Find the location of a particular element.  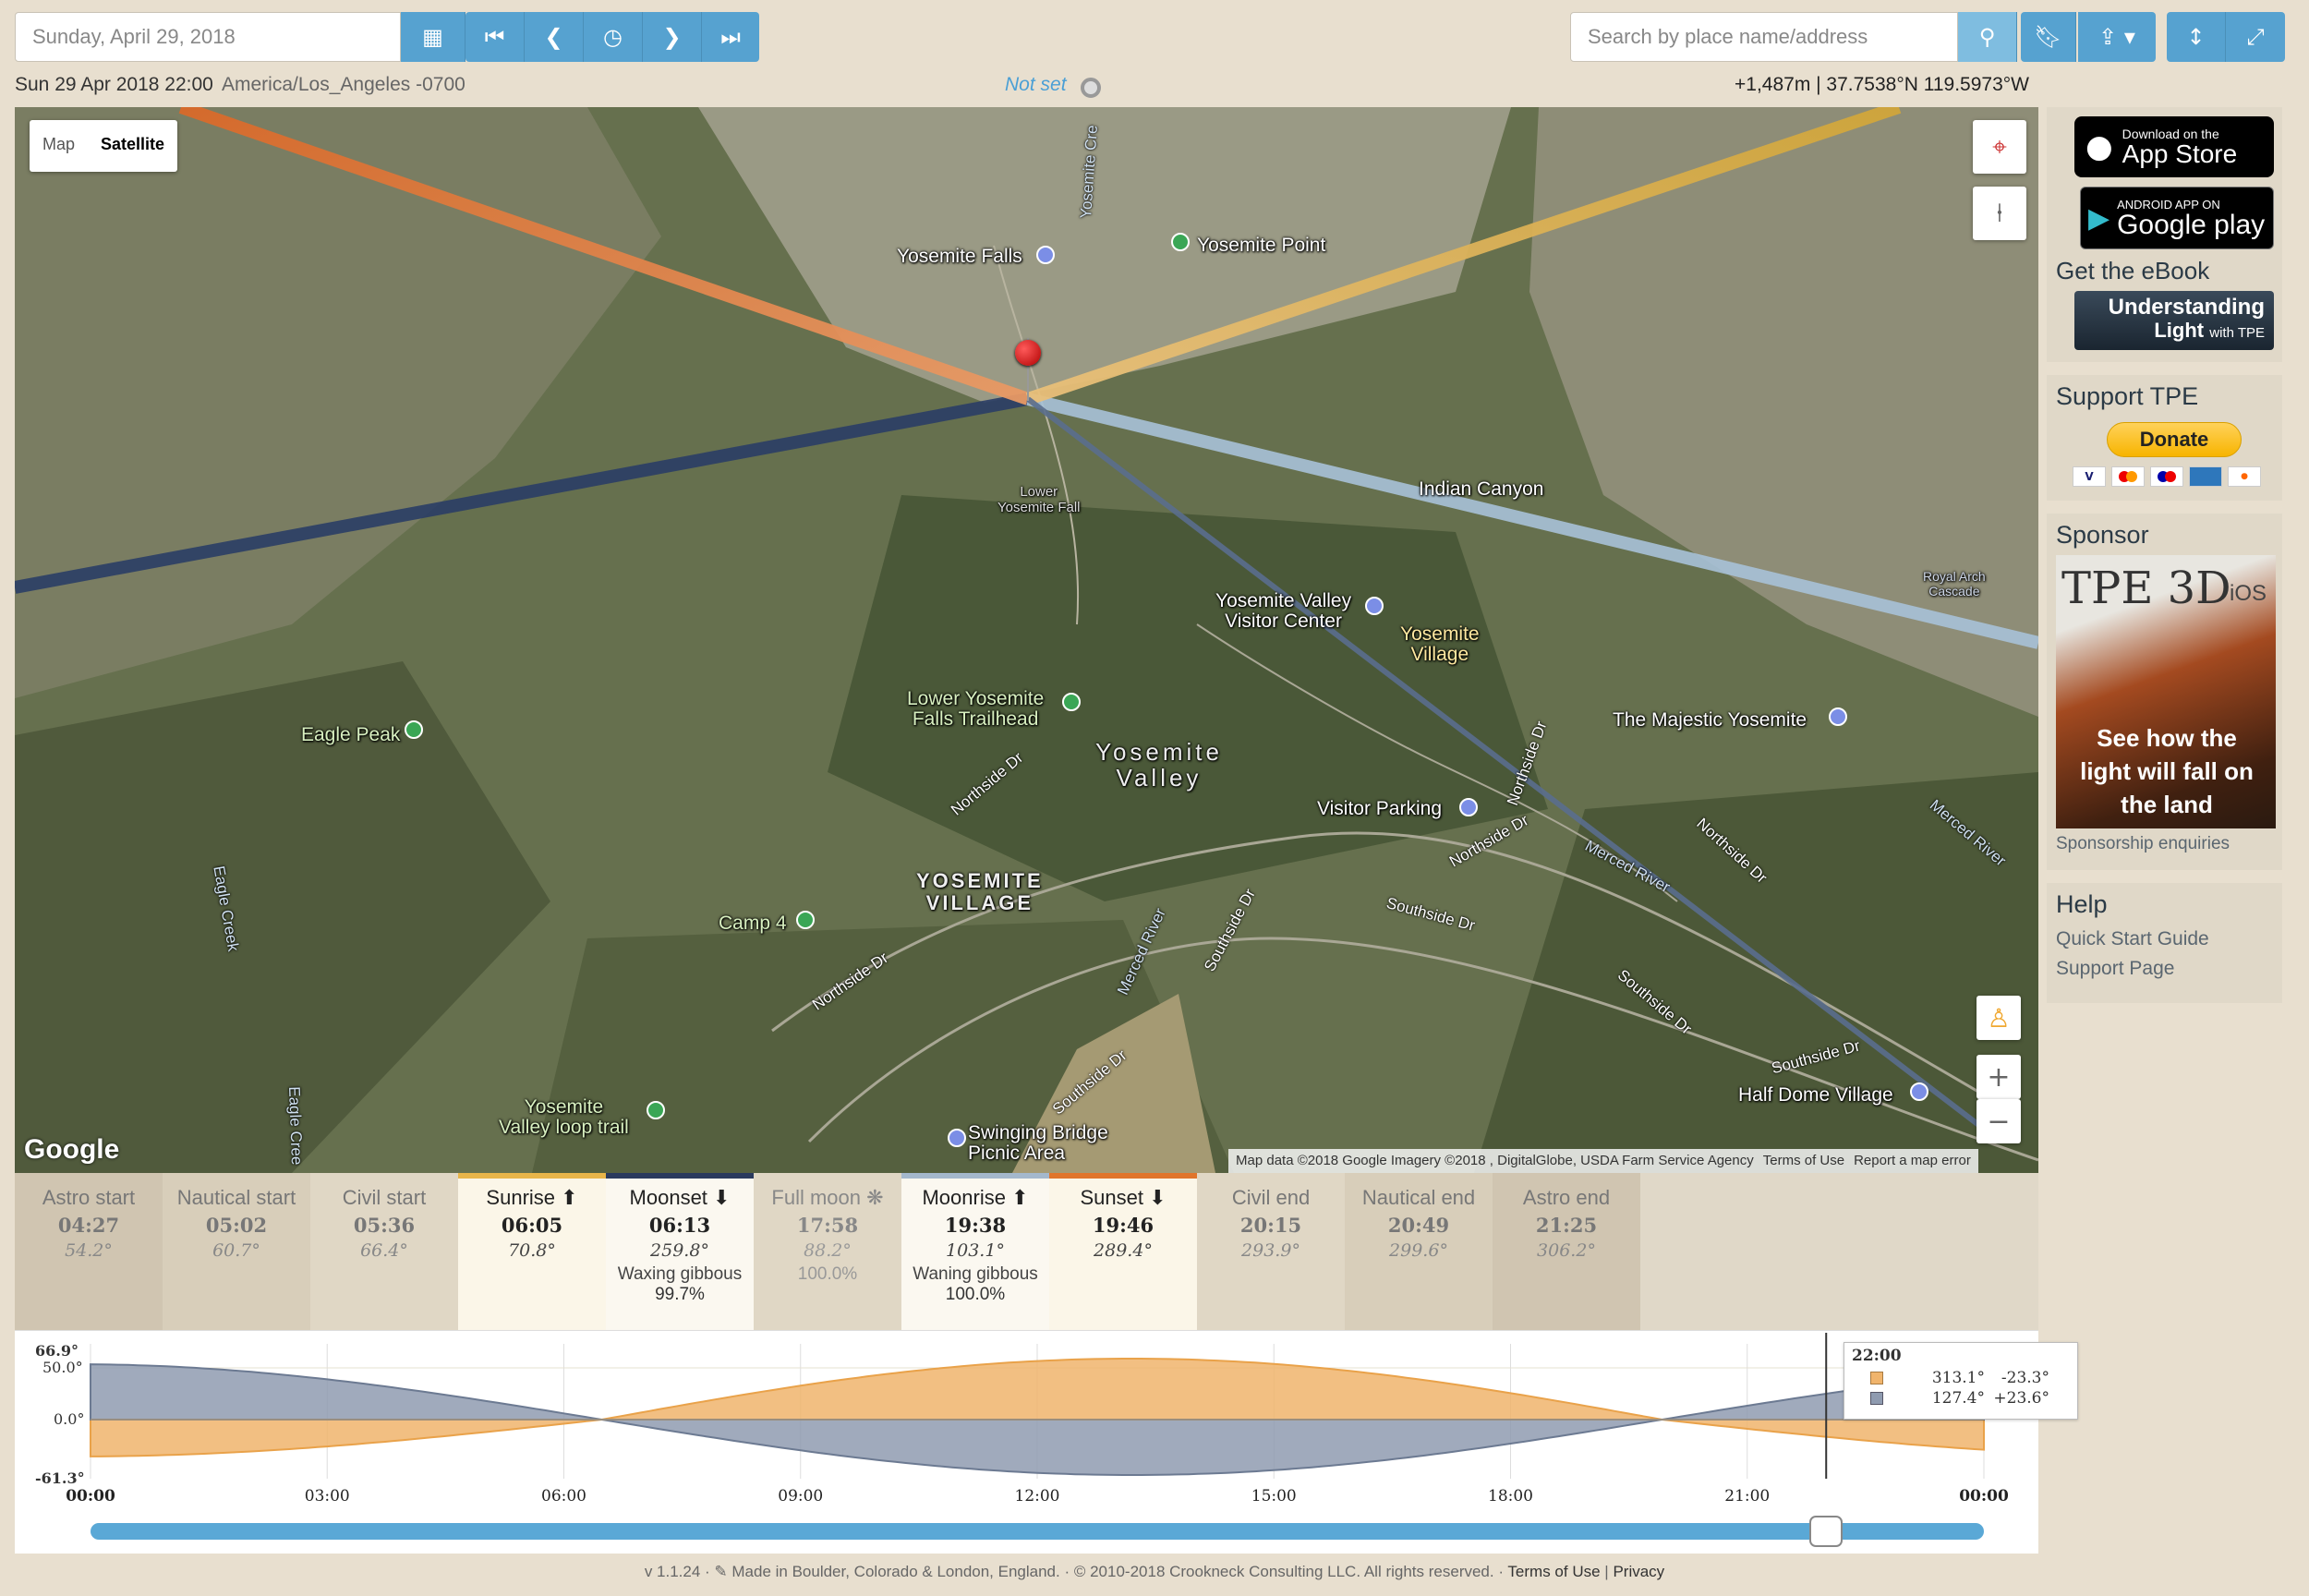

zoom-out-button: − is located at coordinates (1999, 1121).